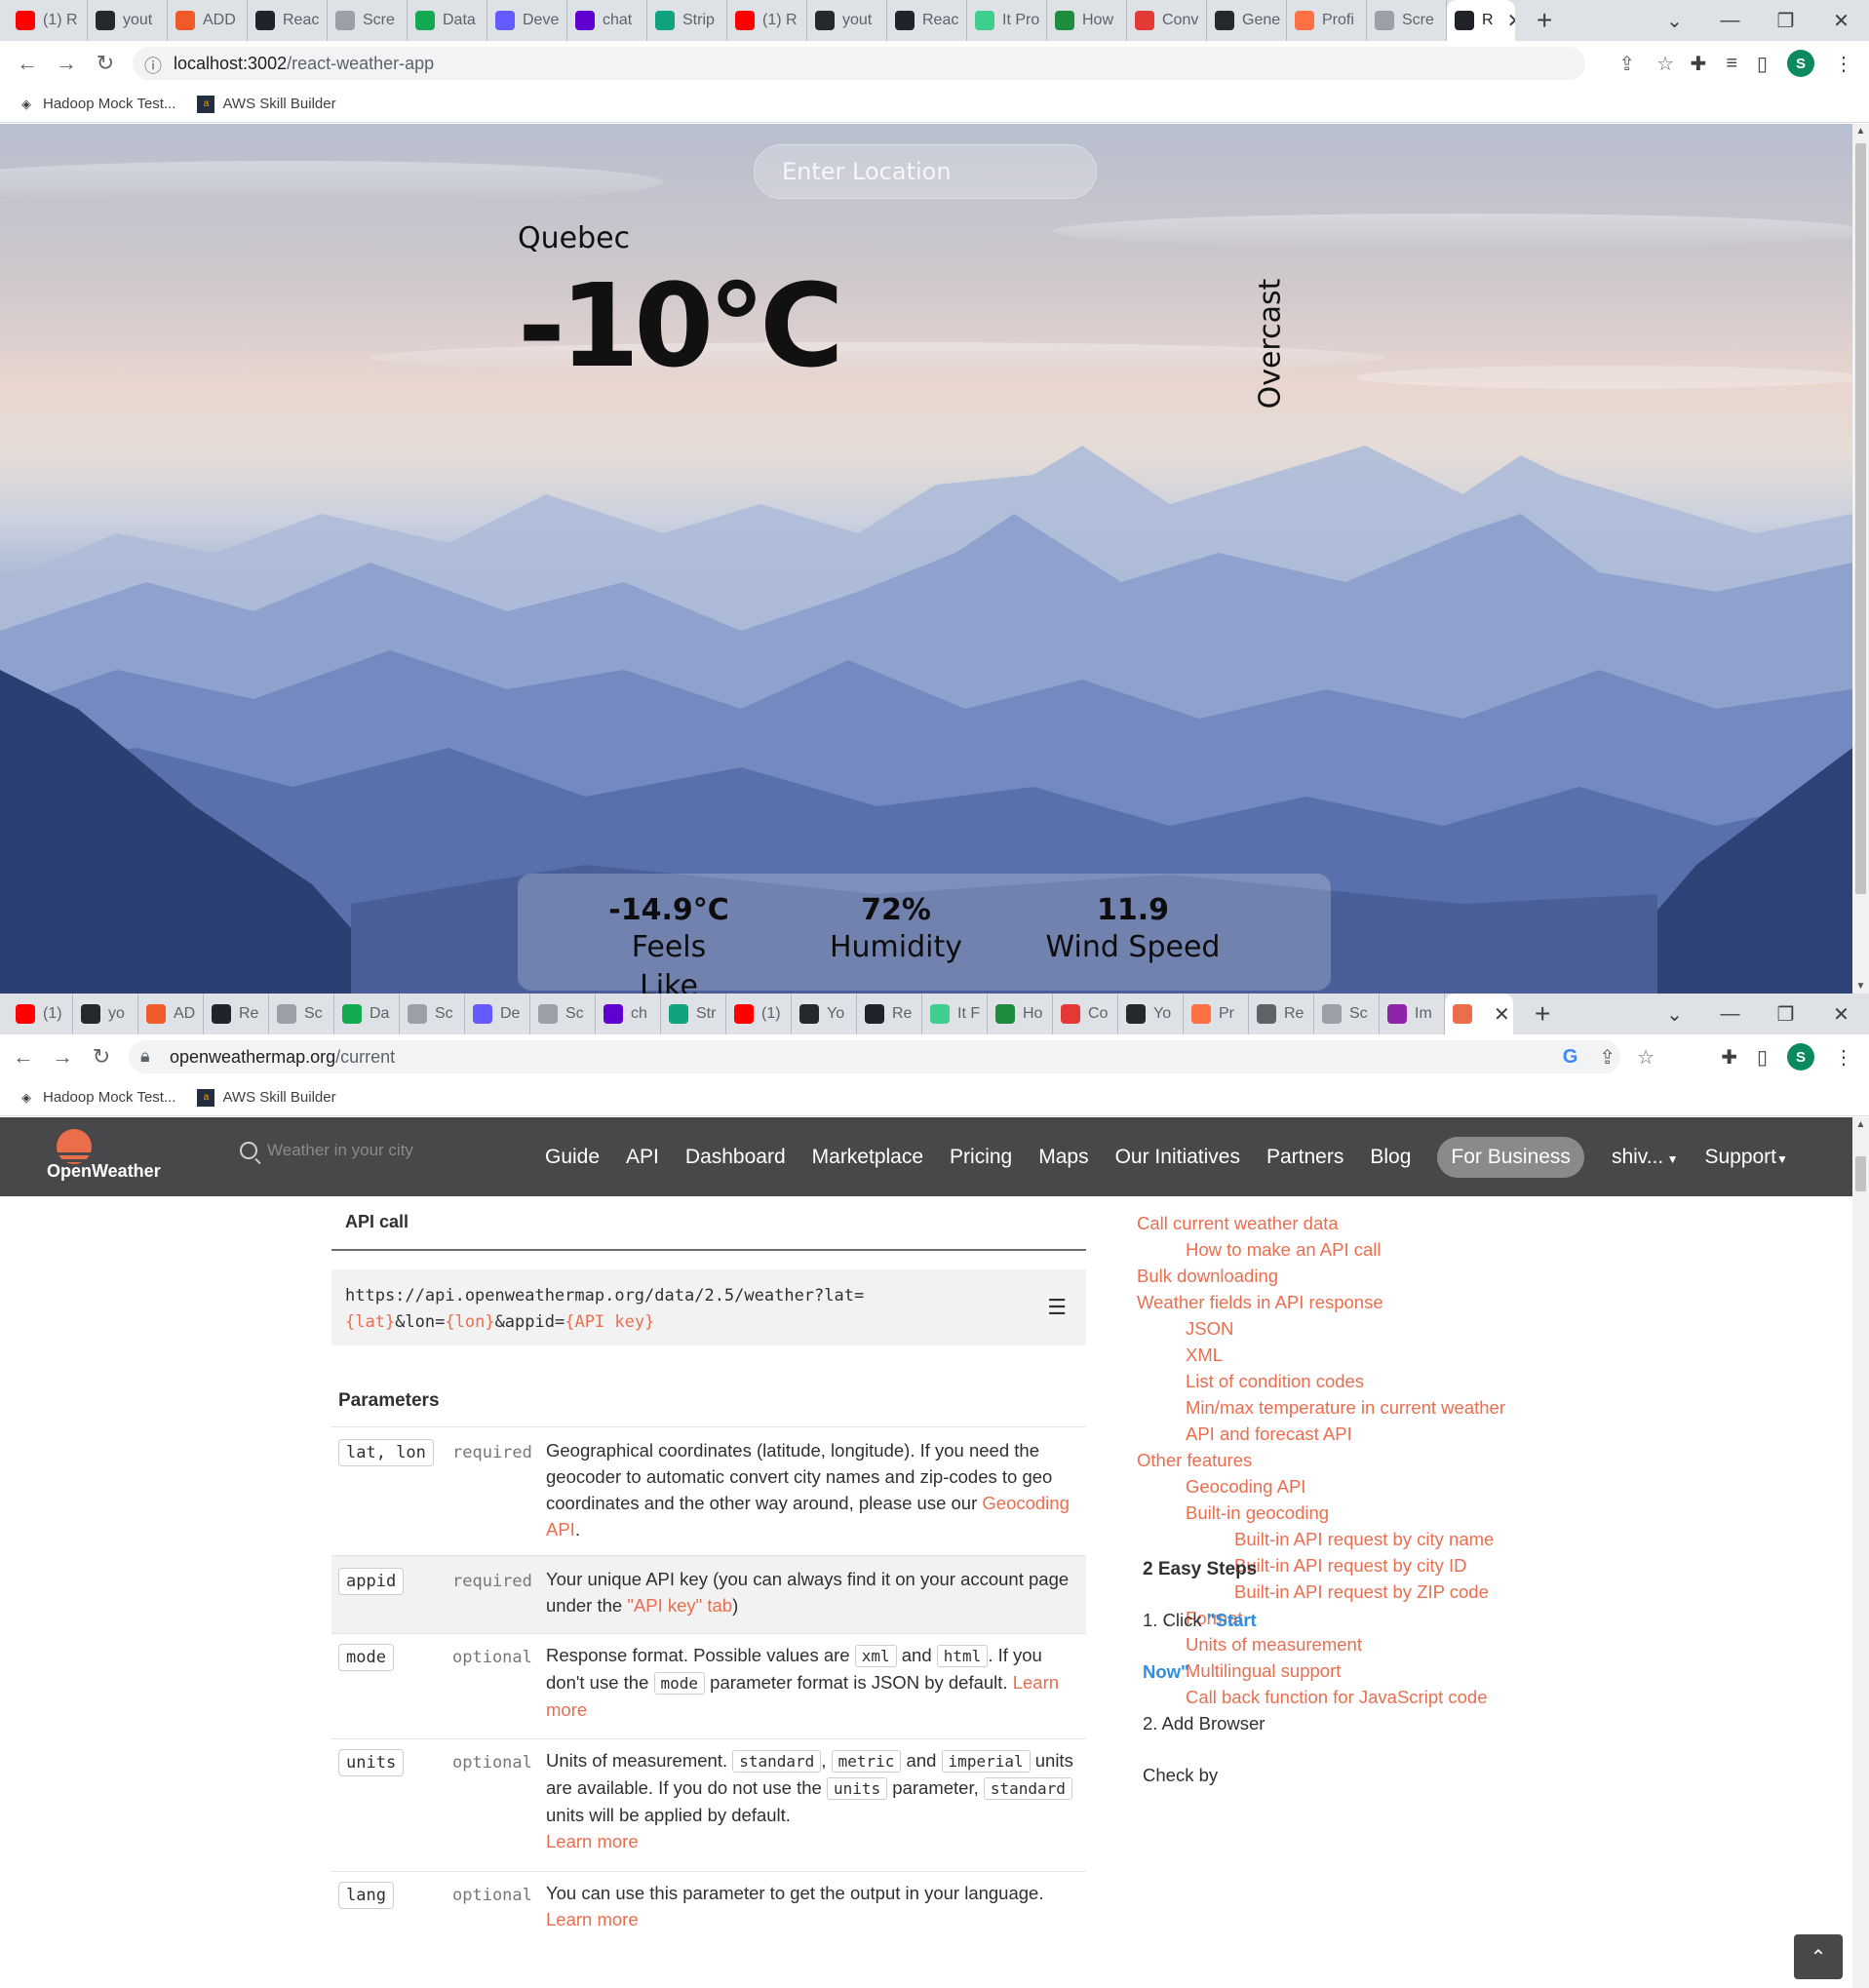 Image resolution: width=1869 pixels, height=1988 pixels. What do you see at coordinates (1731, 64) in the screenshot?
I see `media-control-icon: ≡` at bounding box center [1731, 64].